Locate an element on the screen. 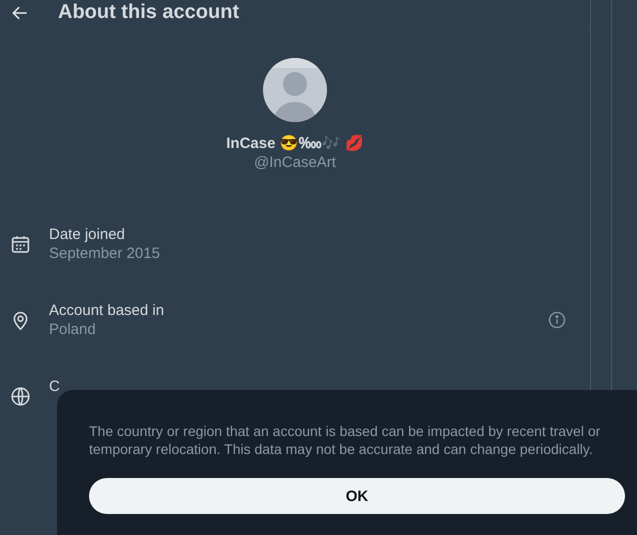 This screenshot has height=535, width=637. row-value: September 2015 is located at coordinates (105, 253).